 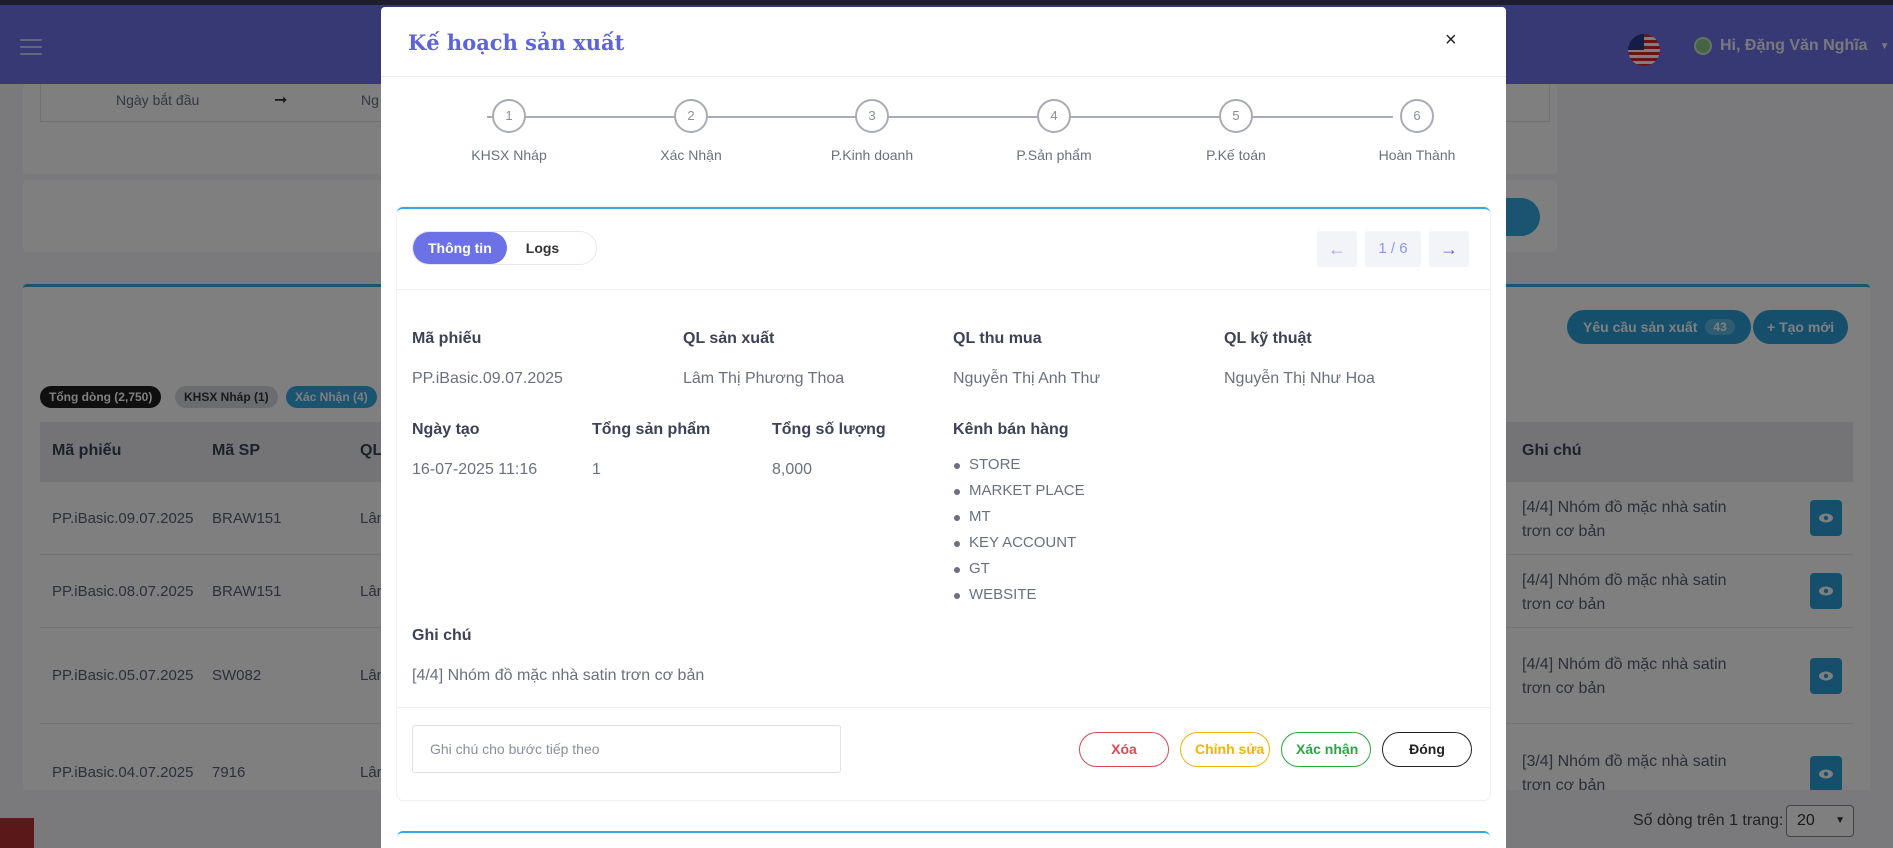 What do you see at coordinates (1326, 749) in the screenshot?
I see `confirm-button: Xác nhận` at bounding box center [1326, 749].